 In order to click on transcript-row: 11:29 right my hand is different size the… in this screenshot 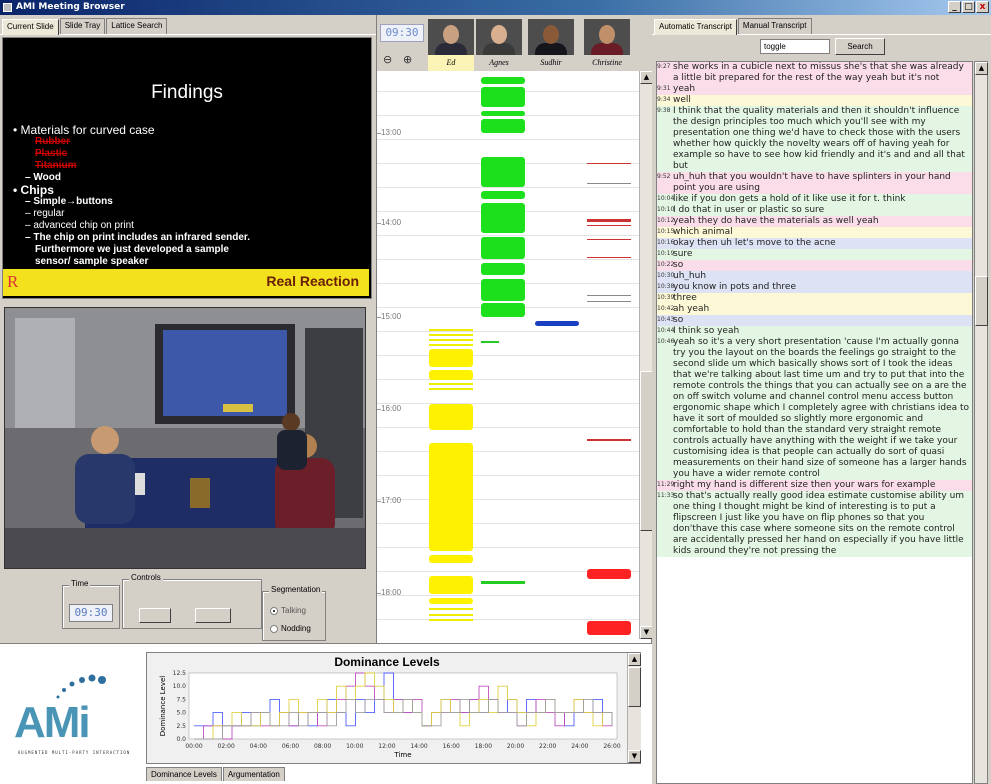, I will do `click(814, 485)`.